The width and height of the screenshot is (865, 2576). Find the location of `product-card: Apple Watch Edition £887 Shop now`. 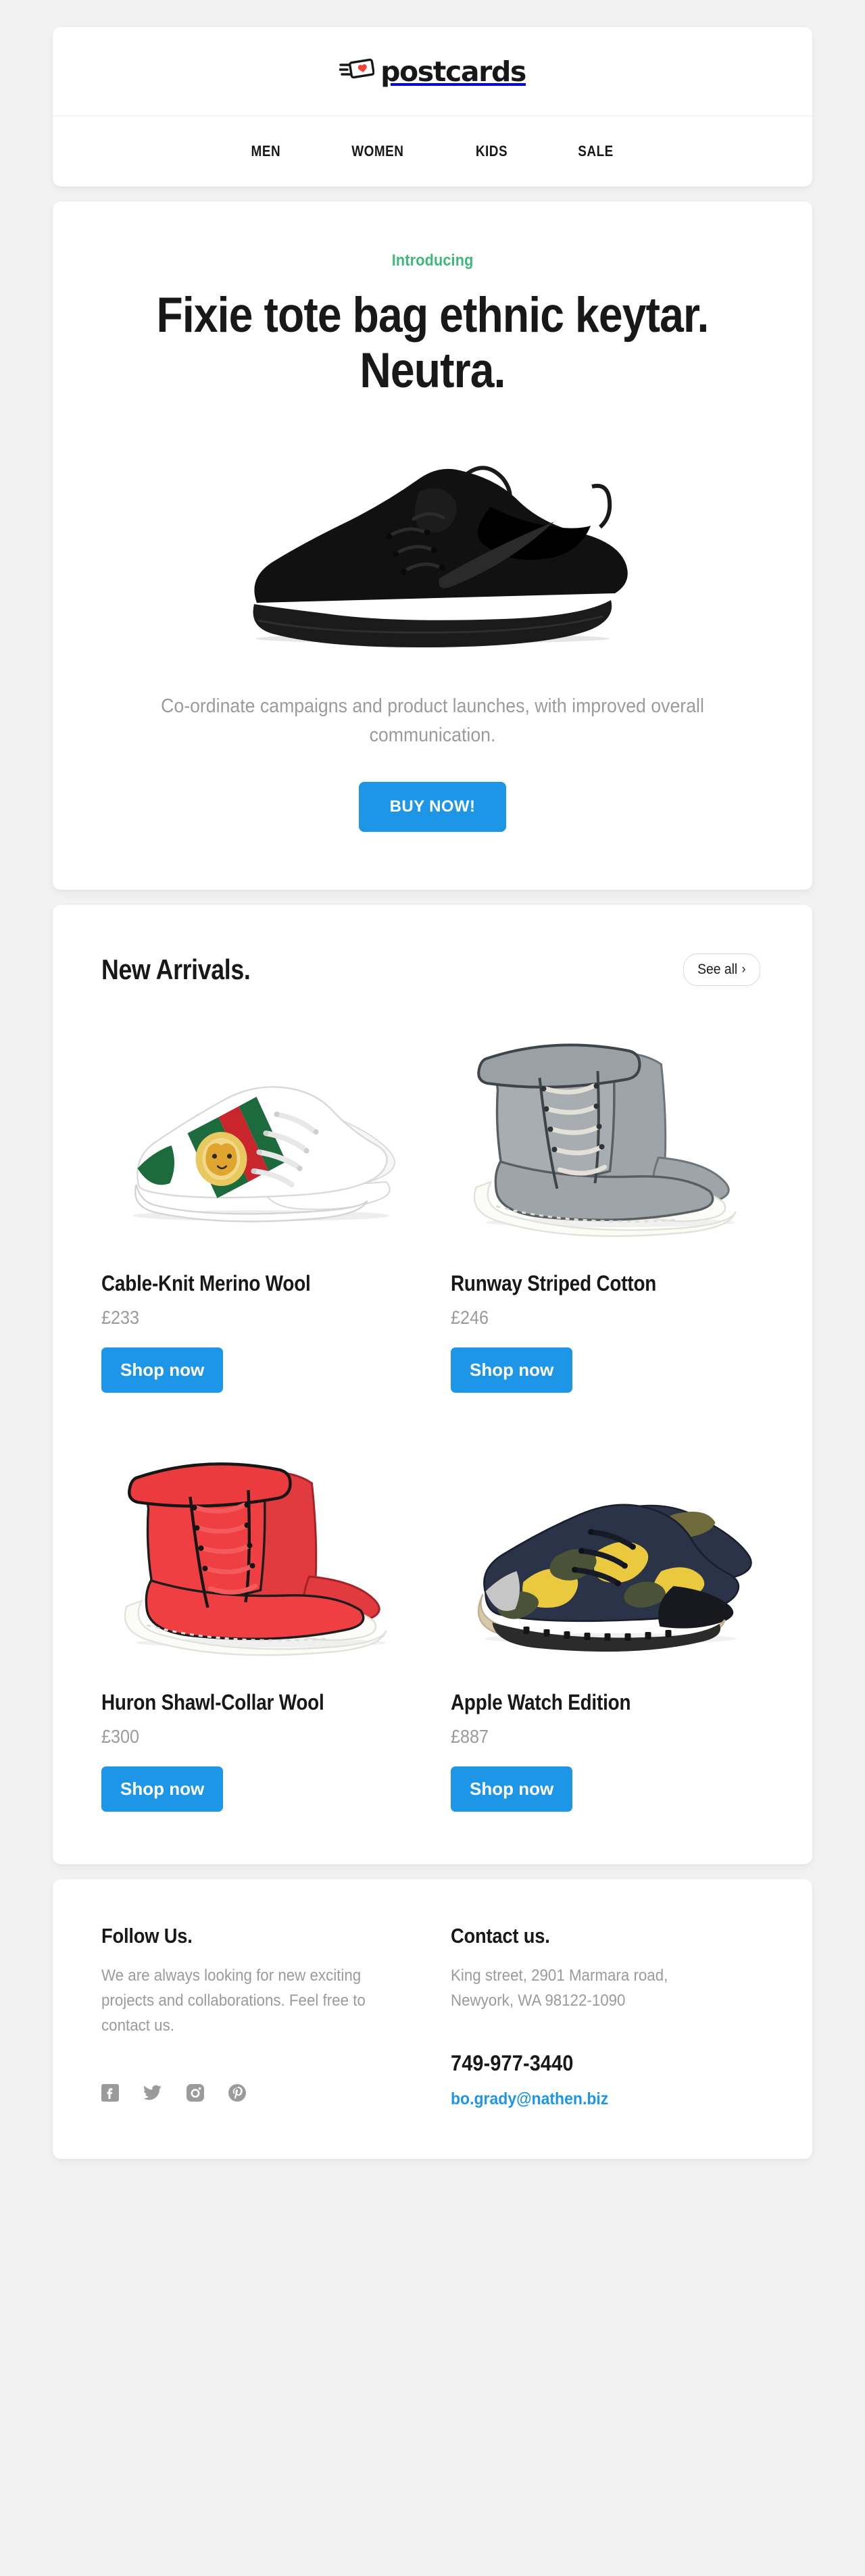

product-card: Apple Watch Edition £887 Shop now is located at coordinates (607, 1622).